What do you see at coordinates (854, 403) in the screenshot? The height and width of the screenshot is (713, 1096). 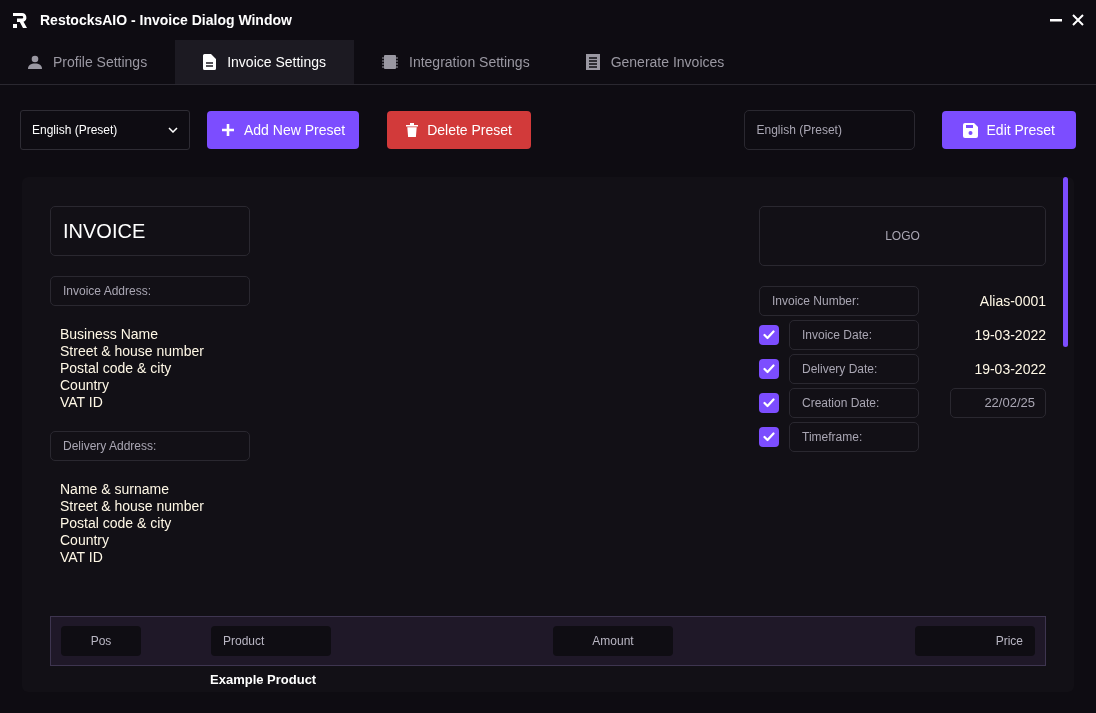 I see `field-label: Creation Date:` at bounding box center [854, 403].